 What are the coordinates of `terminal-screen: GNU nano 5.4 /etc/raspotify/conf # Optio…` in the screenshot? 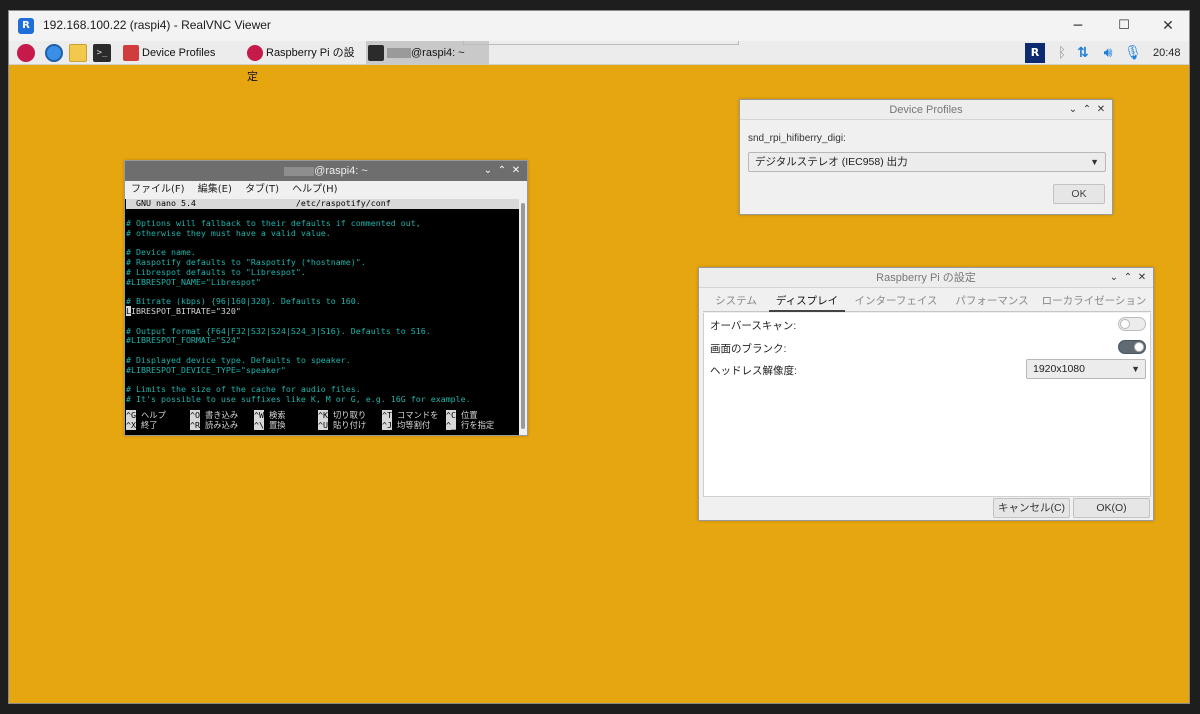 It's located at (323, 317).